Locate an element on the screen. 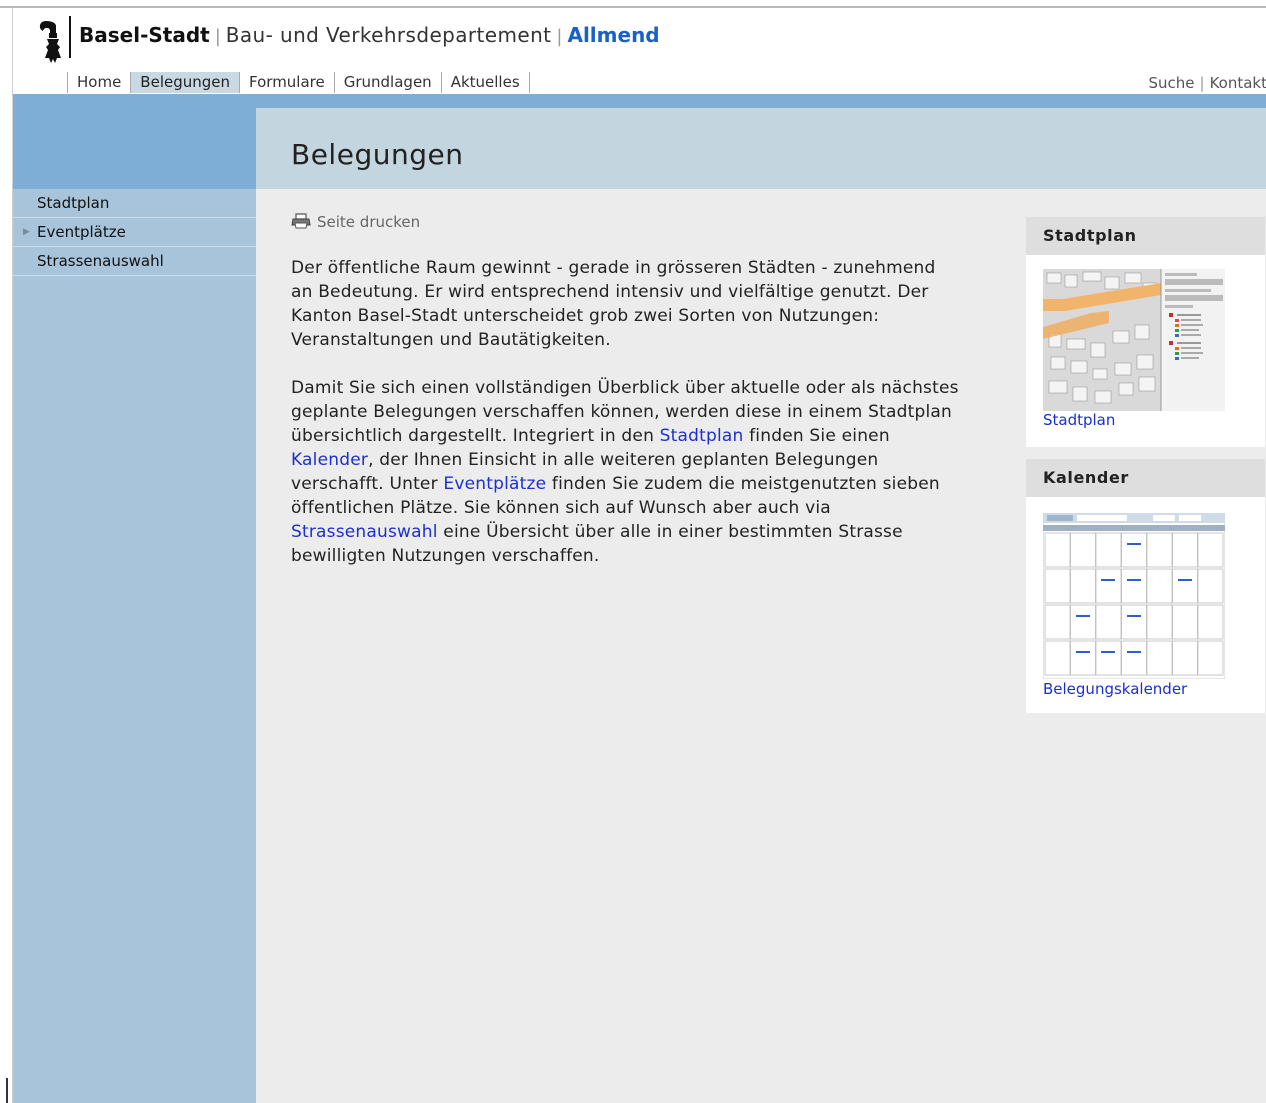 This screenshot has height=1103, width=1266. text-cursor is located at coordinates (7, 1090).